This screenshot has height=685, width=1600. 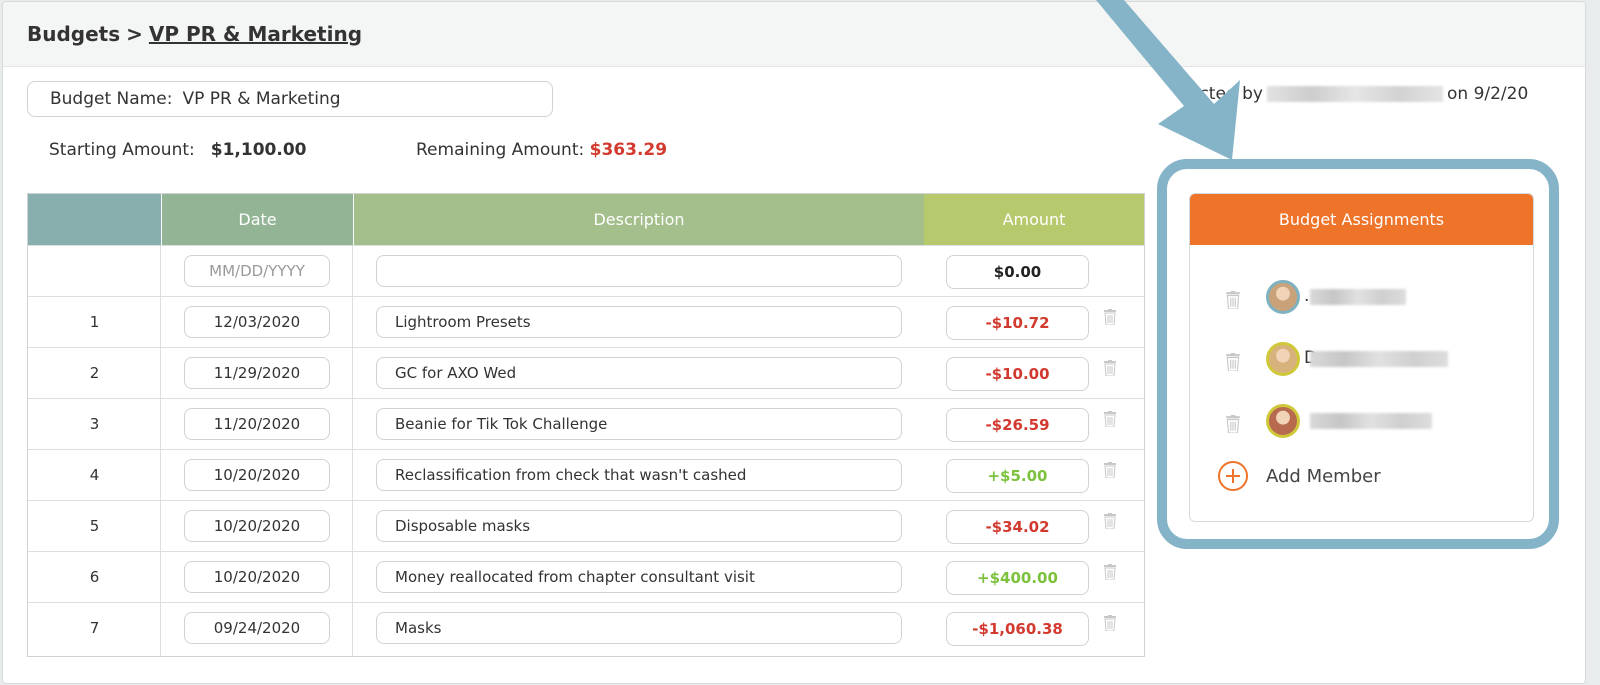 I want to click on budget-assignments-card: Budget Assignments . D Add Member, so click(x=1361, y=357).